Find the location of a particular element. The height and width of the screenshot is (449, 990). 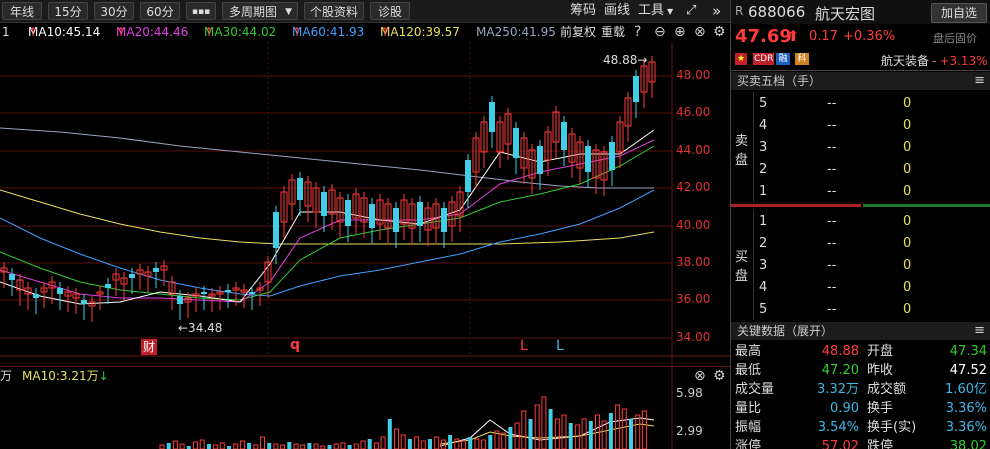

keydata-value: 47.52 is located at coordinates (968, 370).